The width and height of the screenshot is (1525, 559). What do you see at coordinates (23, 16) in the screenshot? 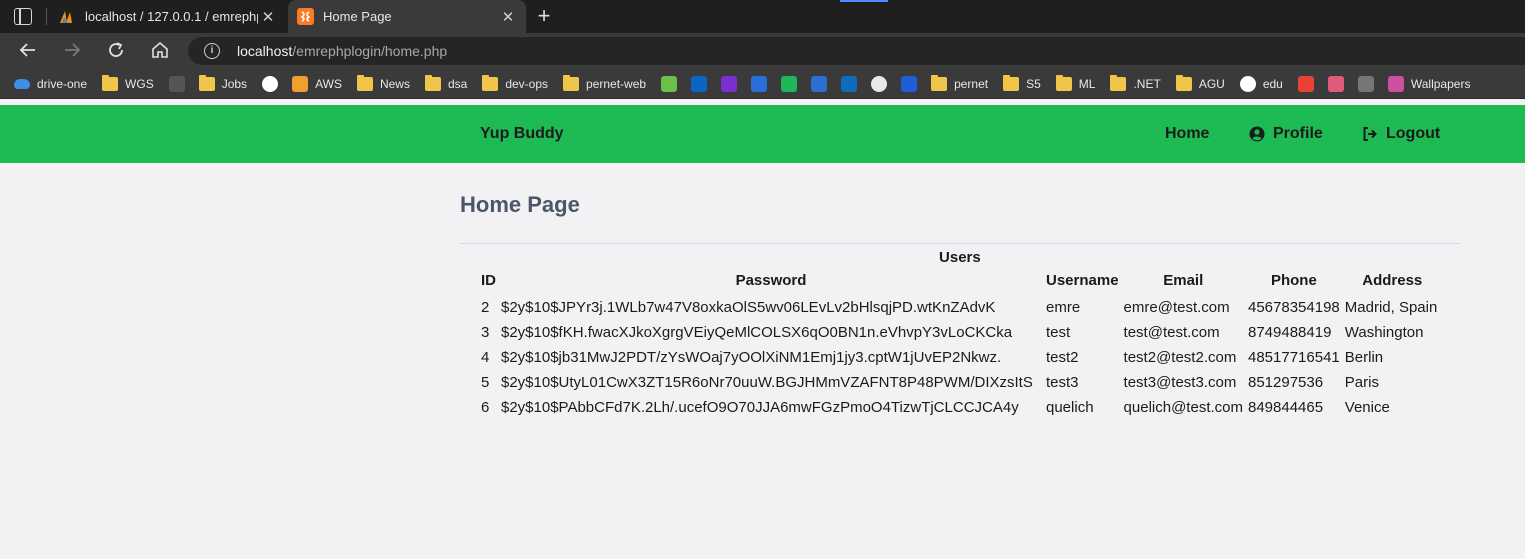
I see `tab-actions-icon` at bounding box center [23, 16].